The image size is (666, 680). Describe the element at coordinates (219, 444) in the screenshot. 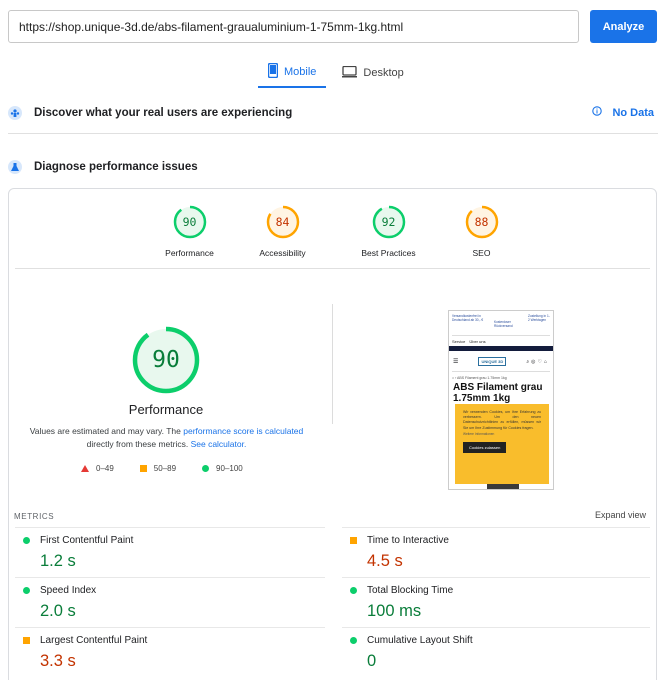

I see `calculator-link: See calculator.` at that location.